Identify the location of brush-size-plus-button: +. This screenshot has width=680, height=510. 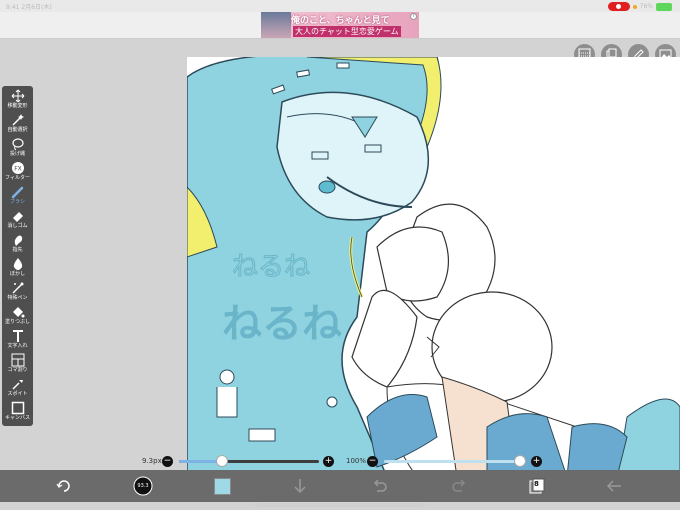
(328, 461).